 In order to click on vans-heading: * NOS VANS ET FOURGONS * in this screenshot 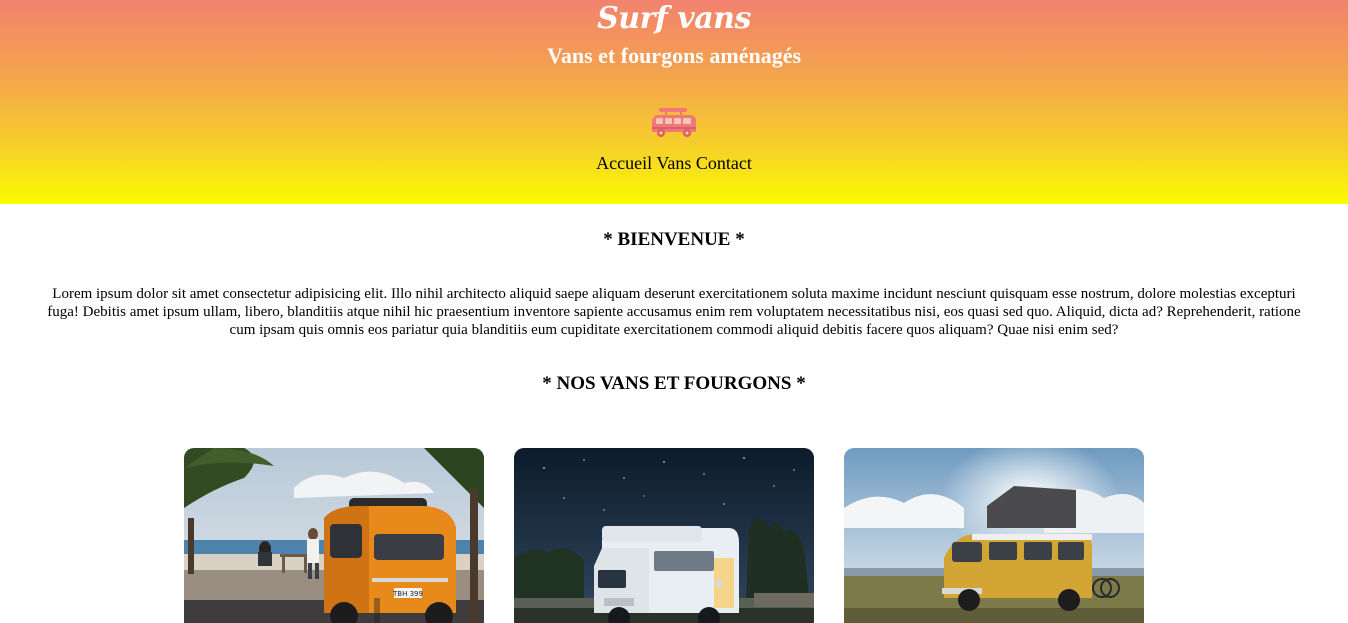, I will do `click(674, 383)`.